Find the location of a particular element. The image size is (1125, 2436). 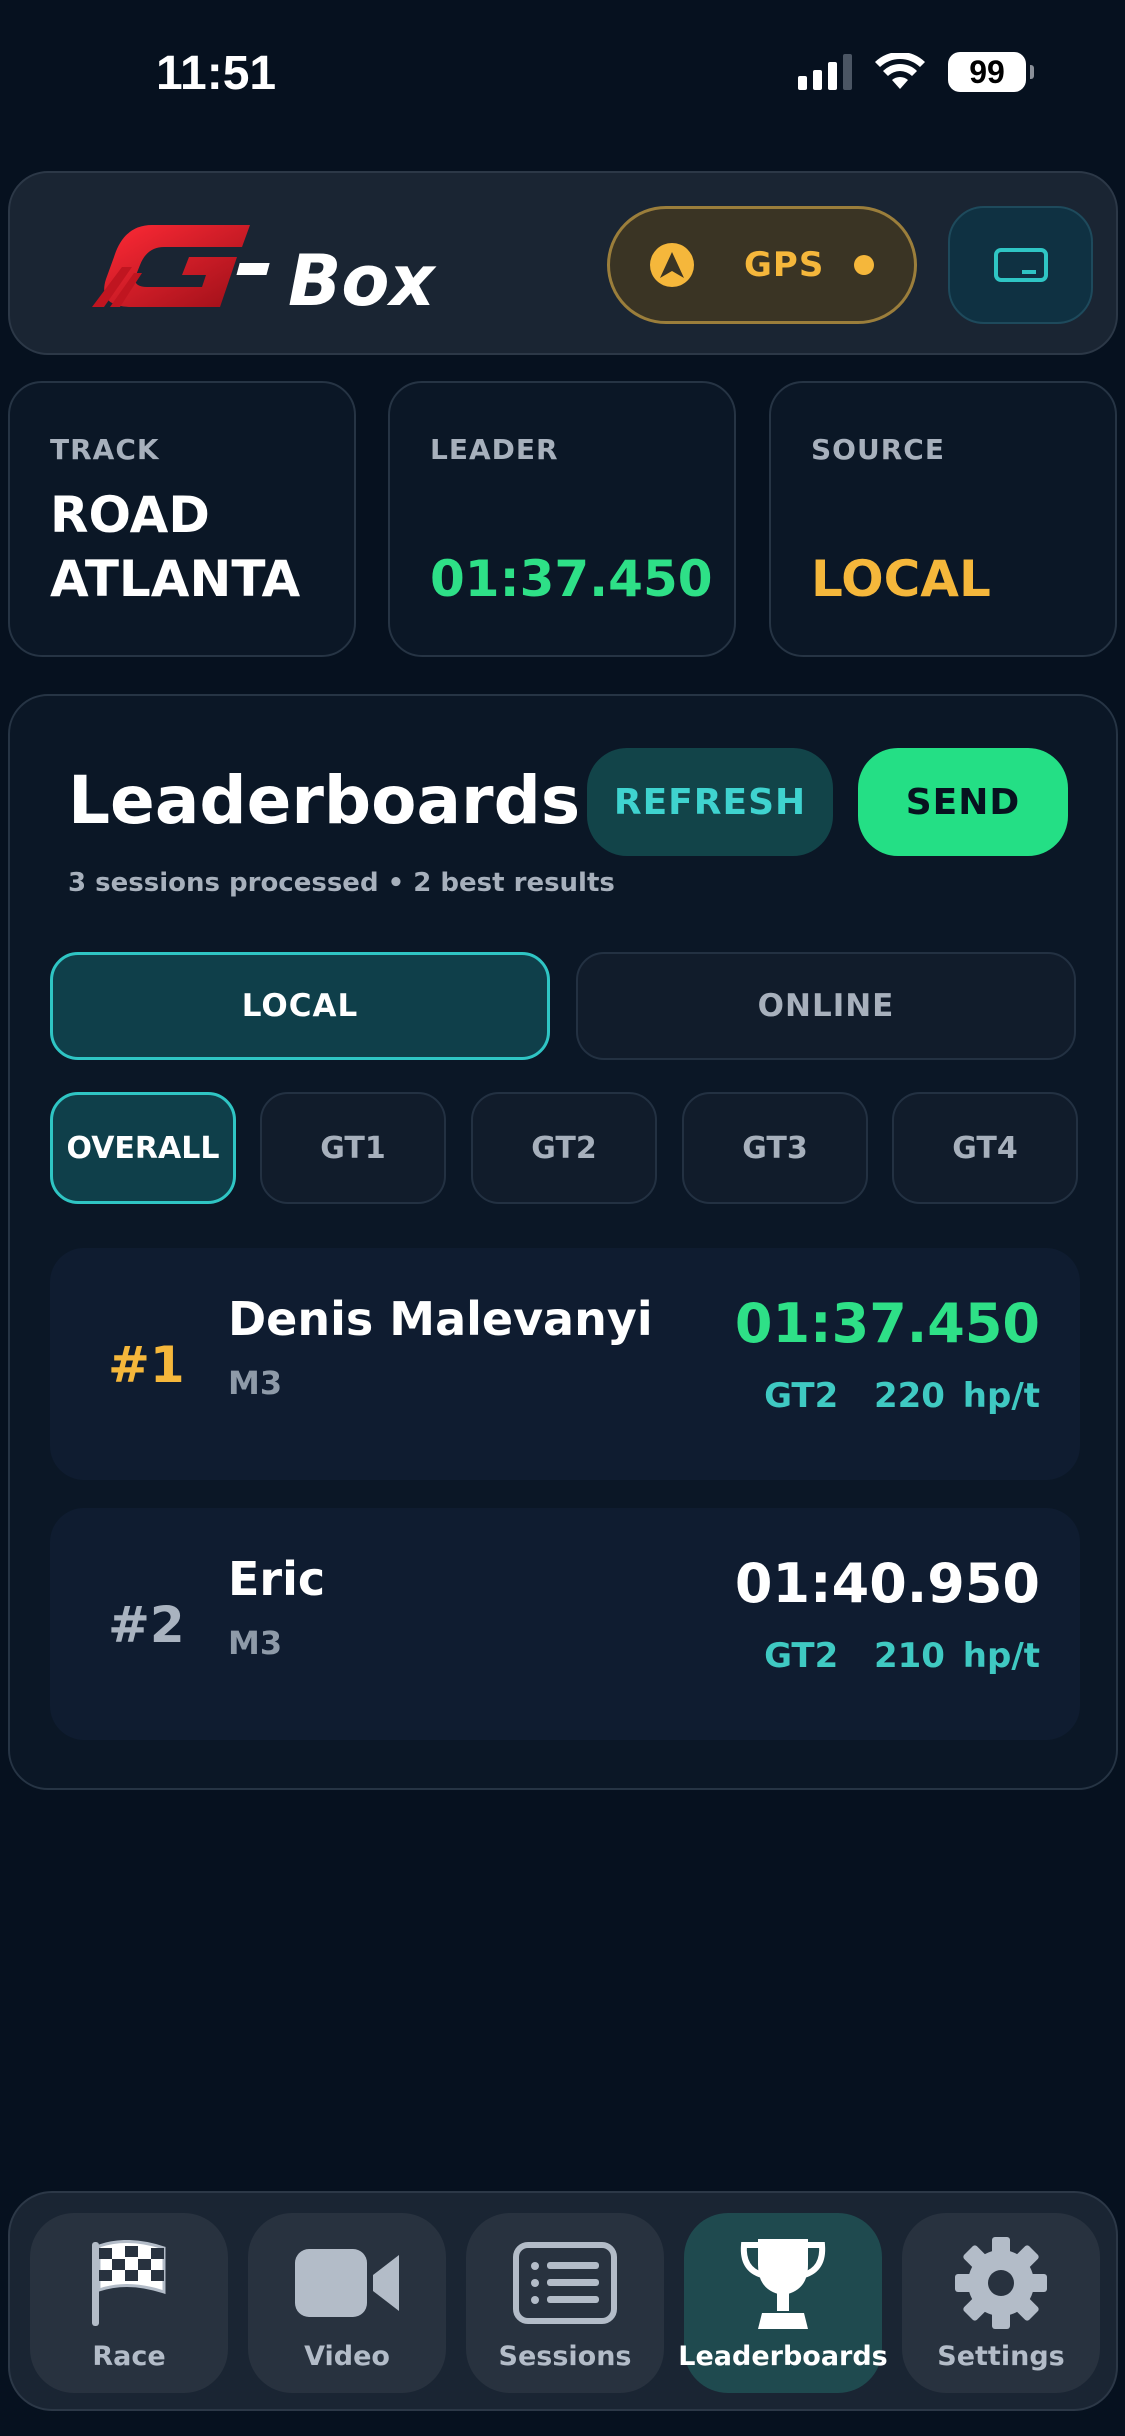

lap-time: 01:40.950 is located at coordinates (887, 1583).